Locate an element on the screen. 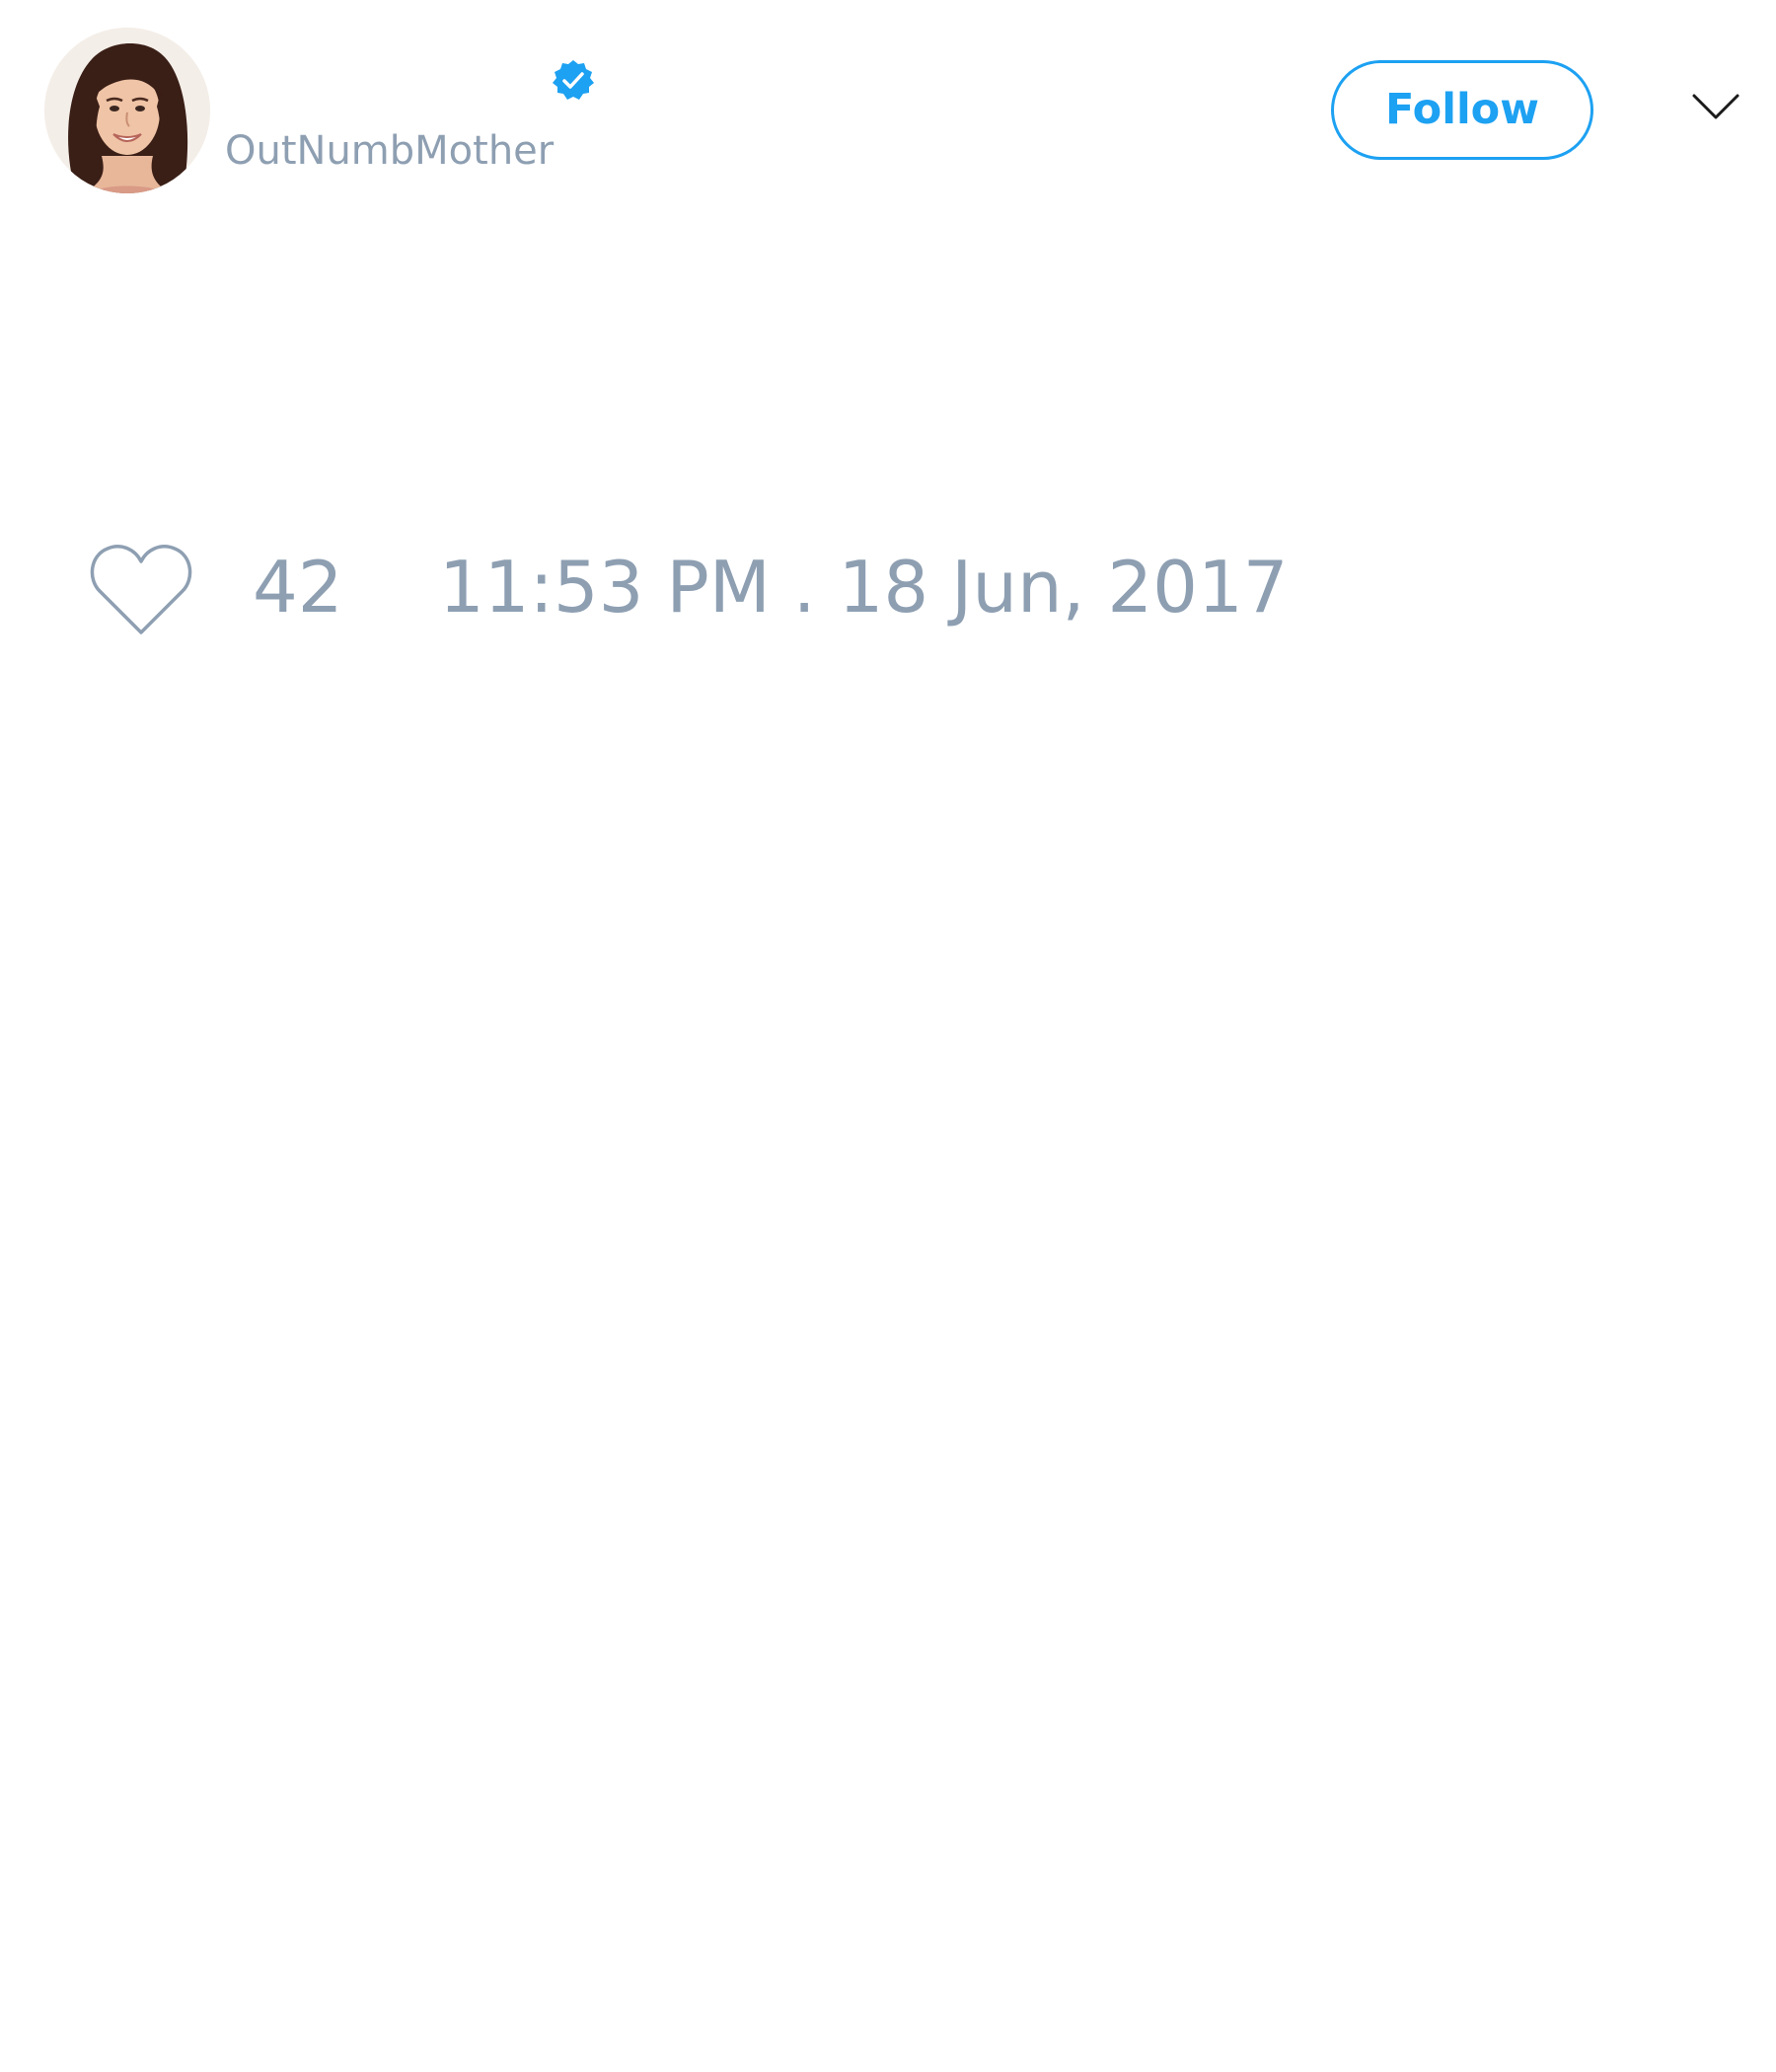 The width and height of the screenshot is (1776, 2072). profile-photo is located at coordinates (127, 111).